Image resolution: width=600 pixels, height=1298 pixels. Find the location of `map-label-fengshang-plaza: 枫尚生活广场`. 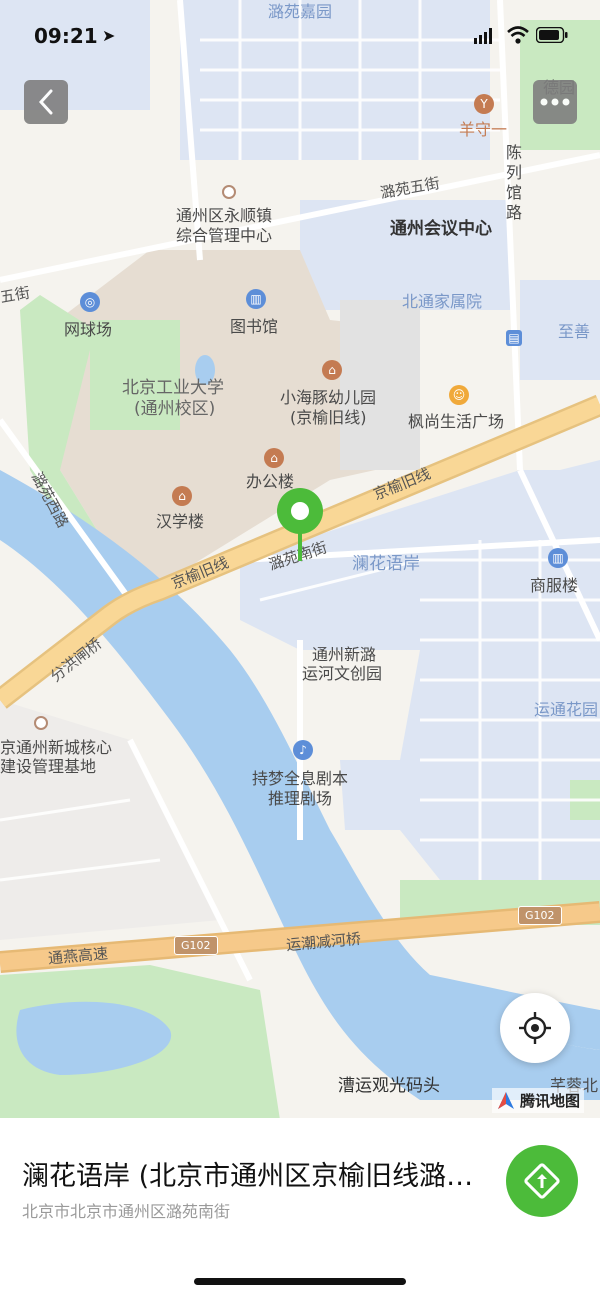

map-label-fengshang-plaza: 枫尚生活广场 is located at coordinates (456, 421).